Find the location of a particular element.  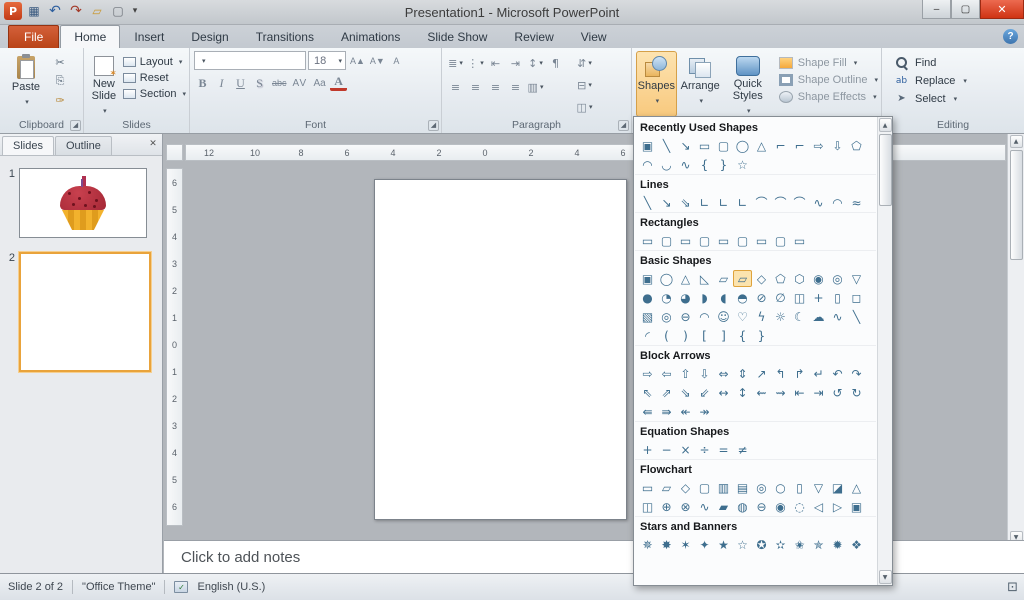

shape-item: ⇗ is located at coordinates (666, 392).